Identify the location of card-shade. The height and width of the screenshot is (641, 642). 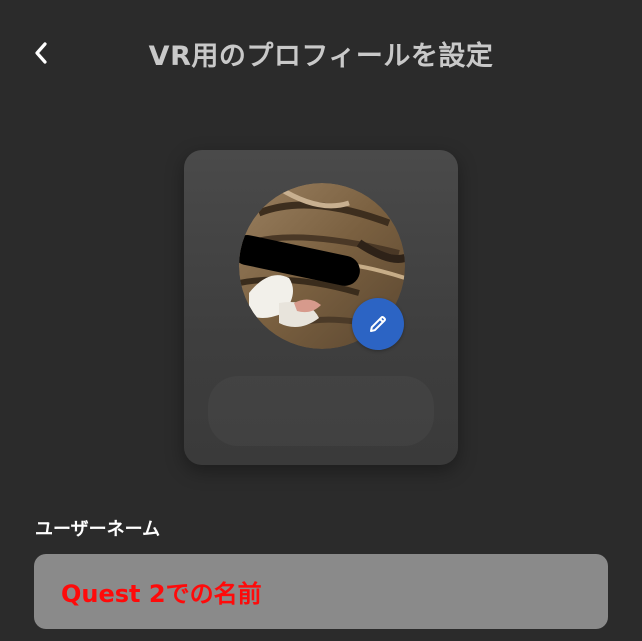
(321, 411).